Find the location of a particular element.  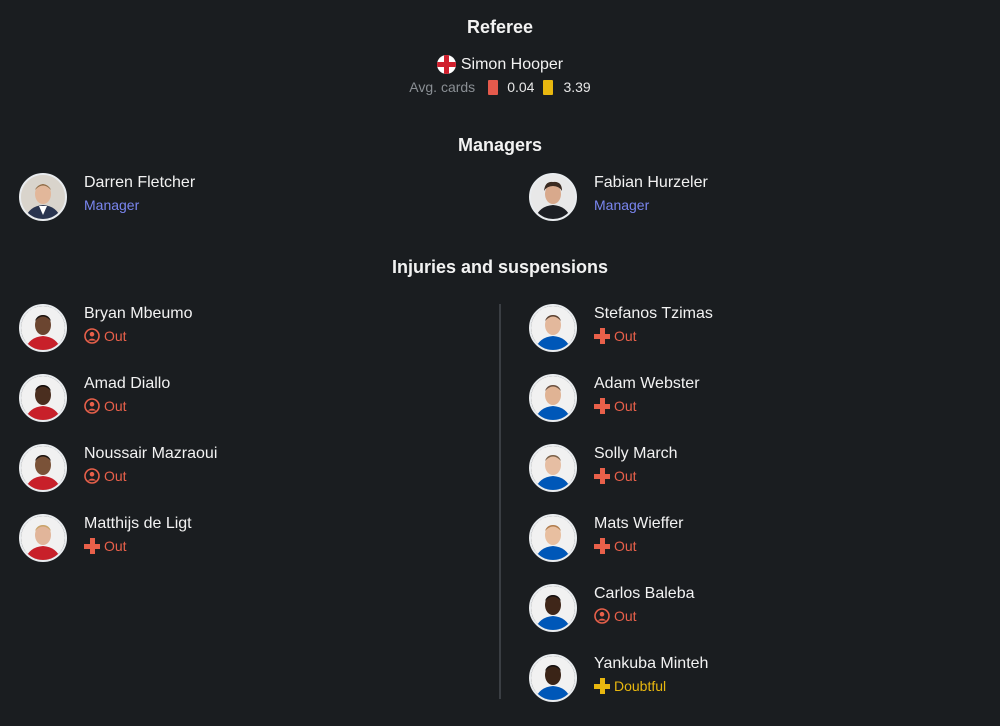

player-name: Yankuba Minteh is located at coordinates (651, 663).